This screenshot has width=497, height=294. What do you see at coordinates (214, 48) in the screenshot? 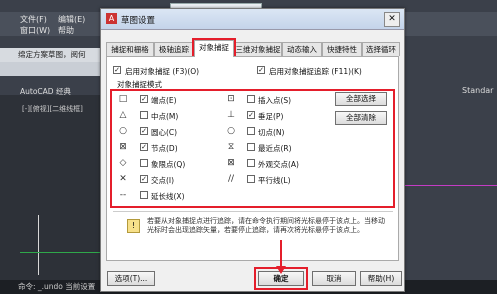
I see `tab-object-snap: 对象捕捉` at bounding box center [214, 48].